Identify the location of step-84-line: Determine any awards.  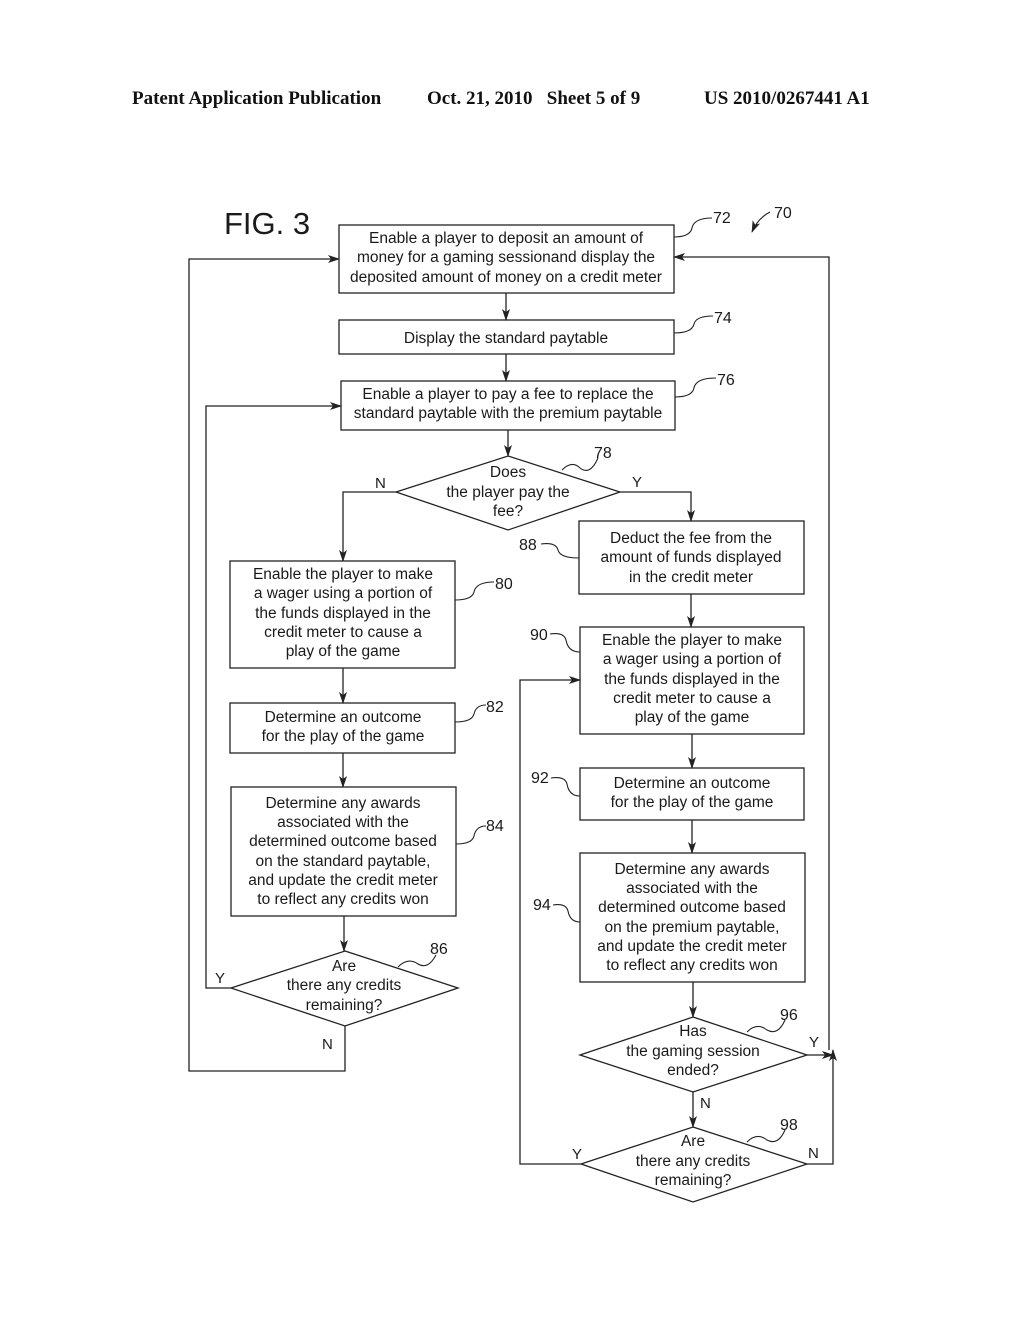
(342, 803).